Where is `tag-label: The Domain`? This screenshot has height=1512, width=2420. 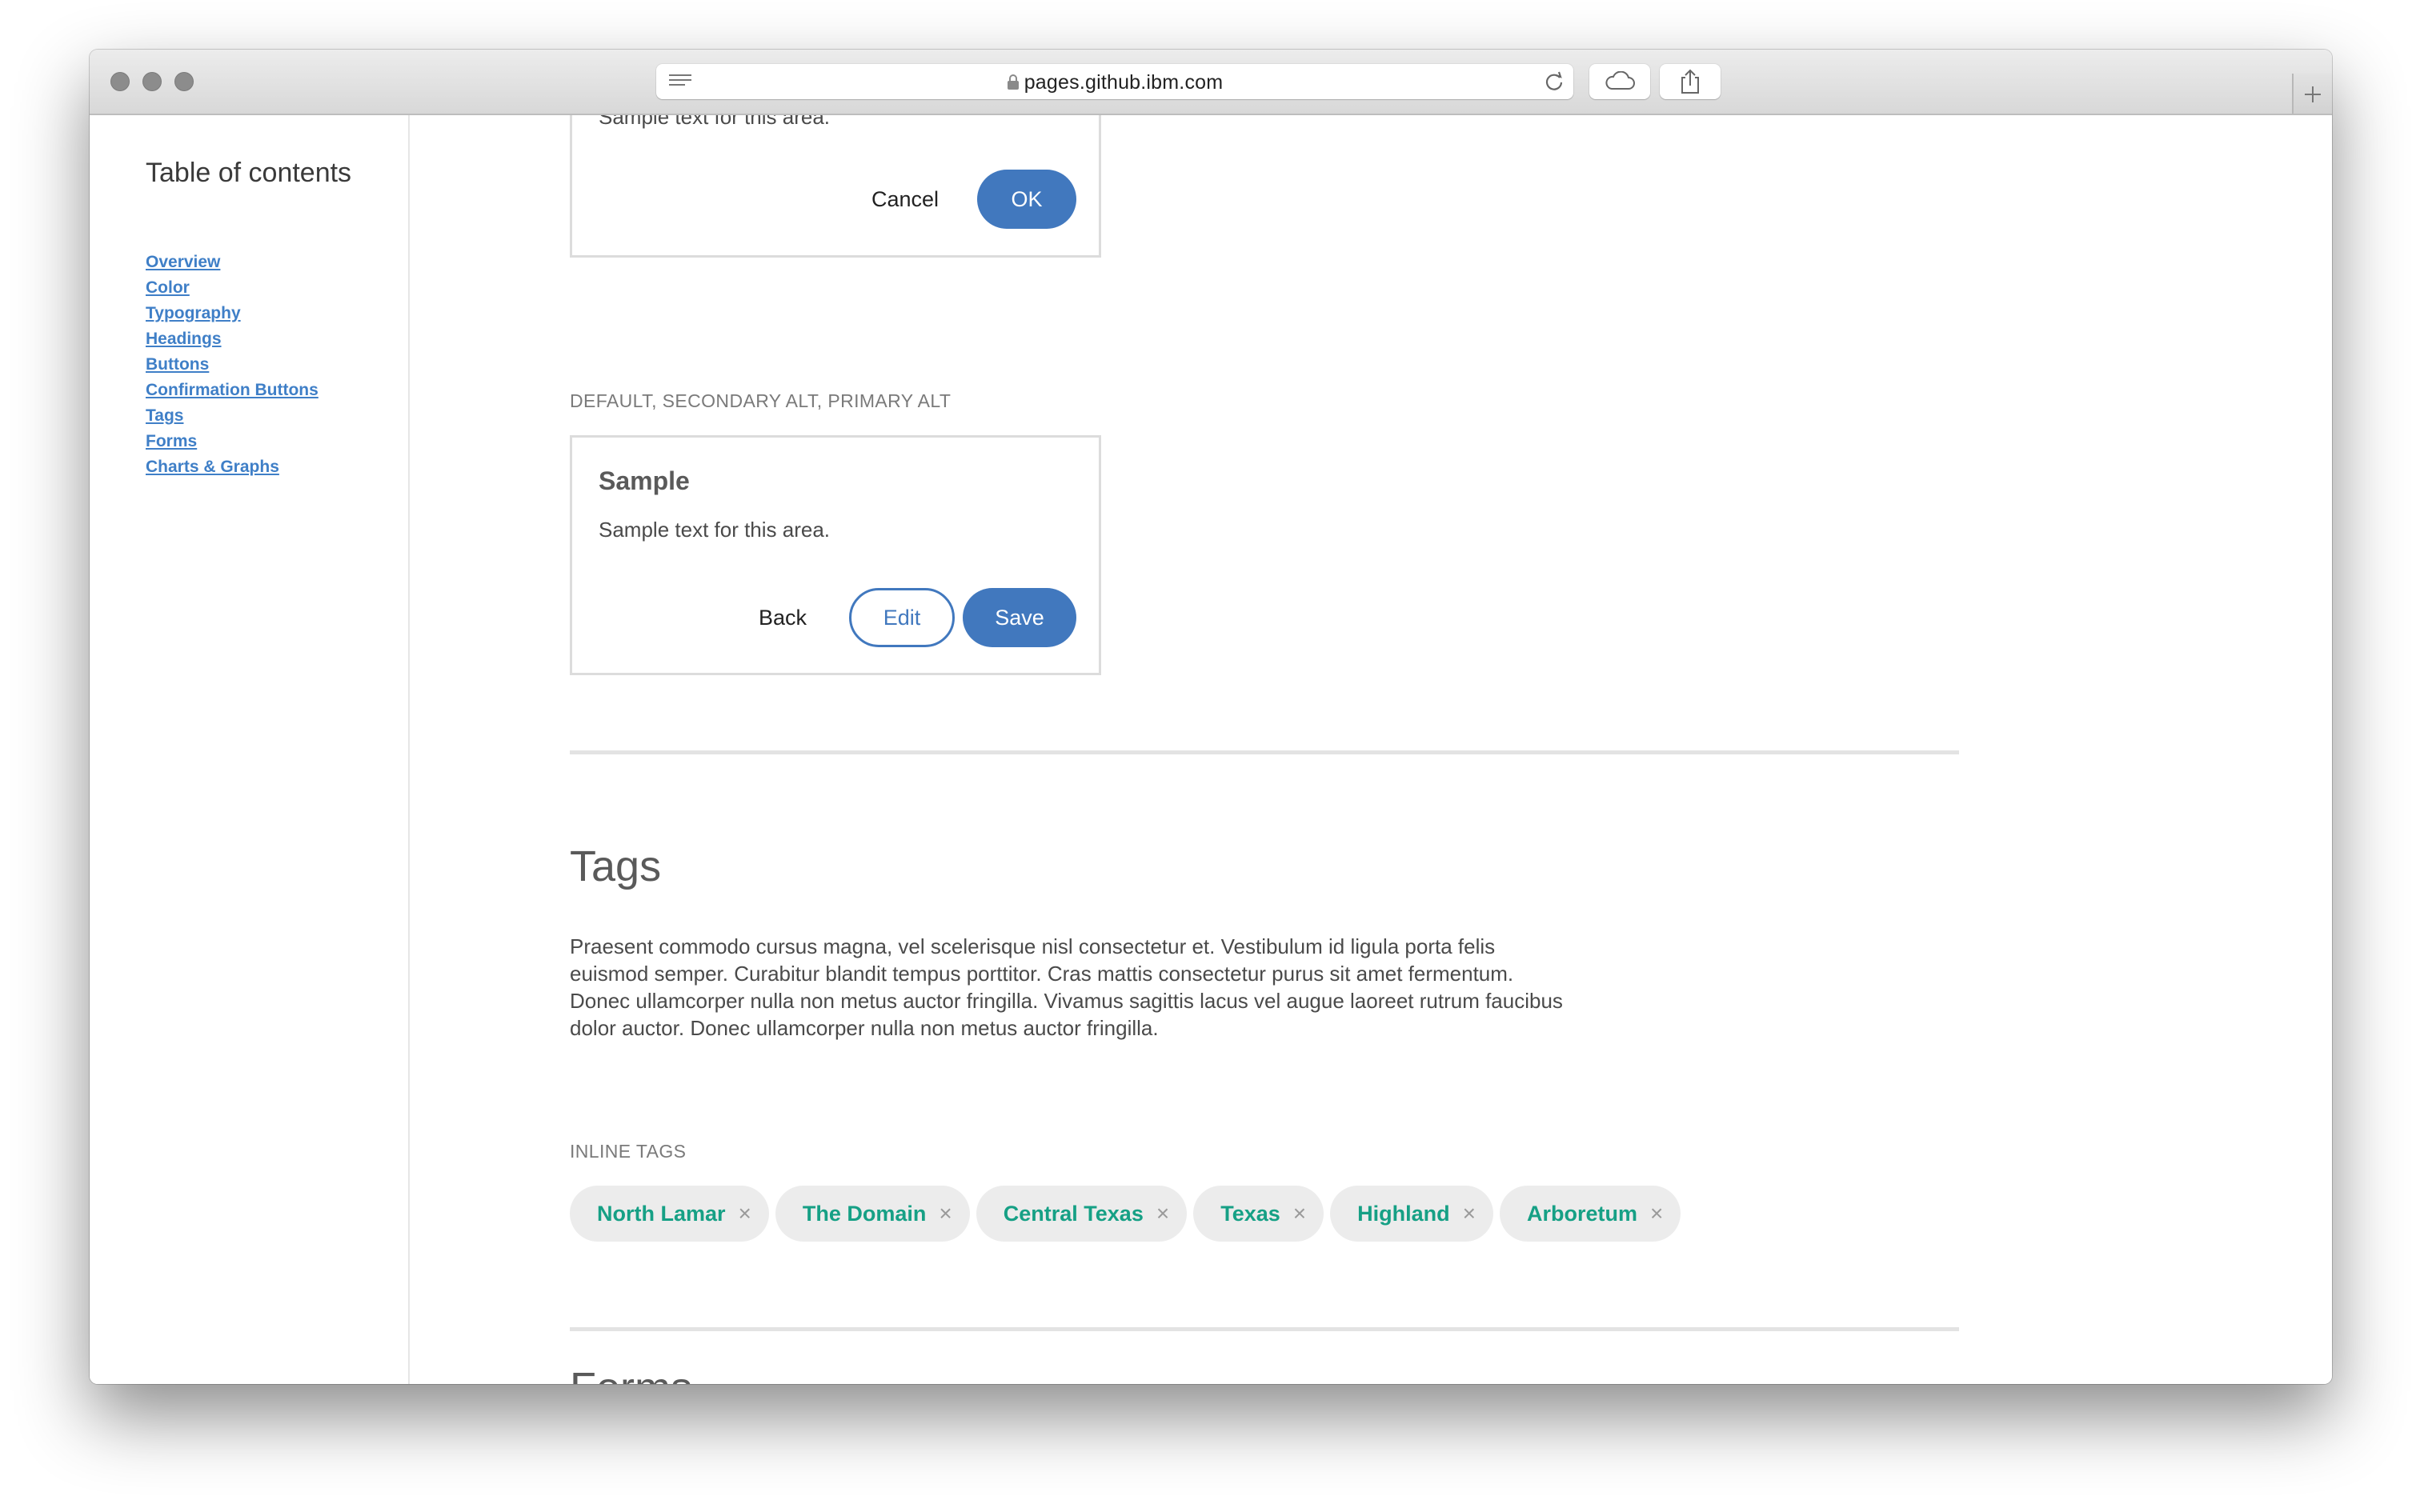
tag-label: The Domain is located at coordinates (864, 1213).